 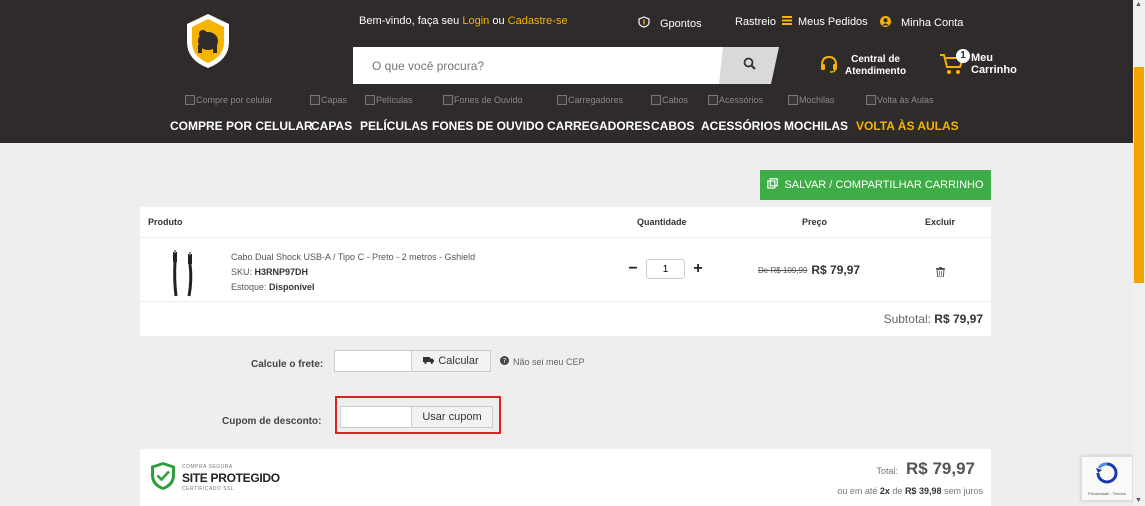 I want to click on shield-check-icon, so click(x=163, y=478).